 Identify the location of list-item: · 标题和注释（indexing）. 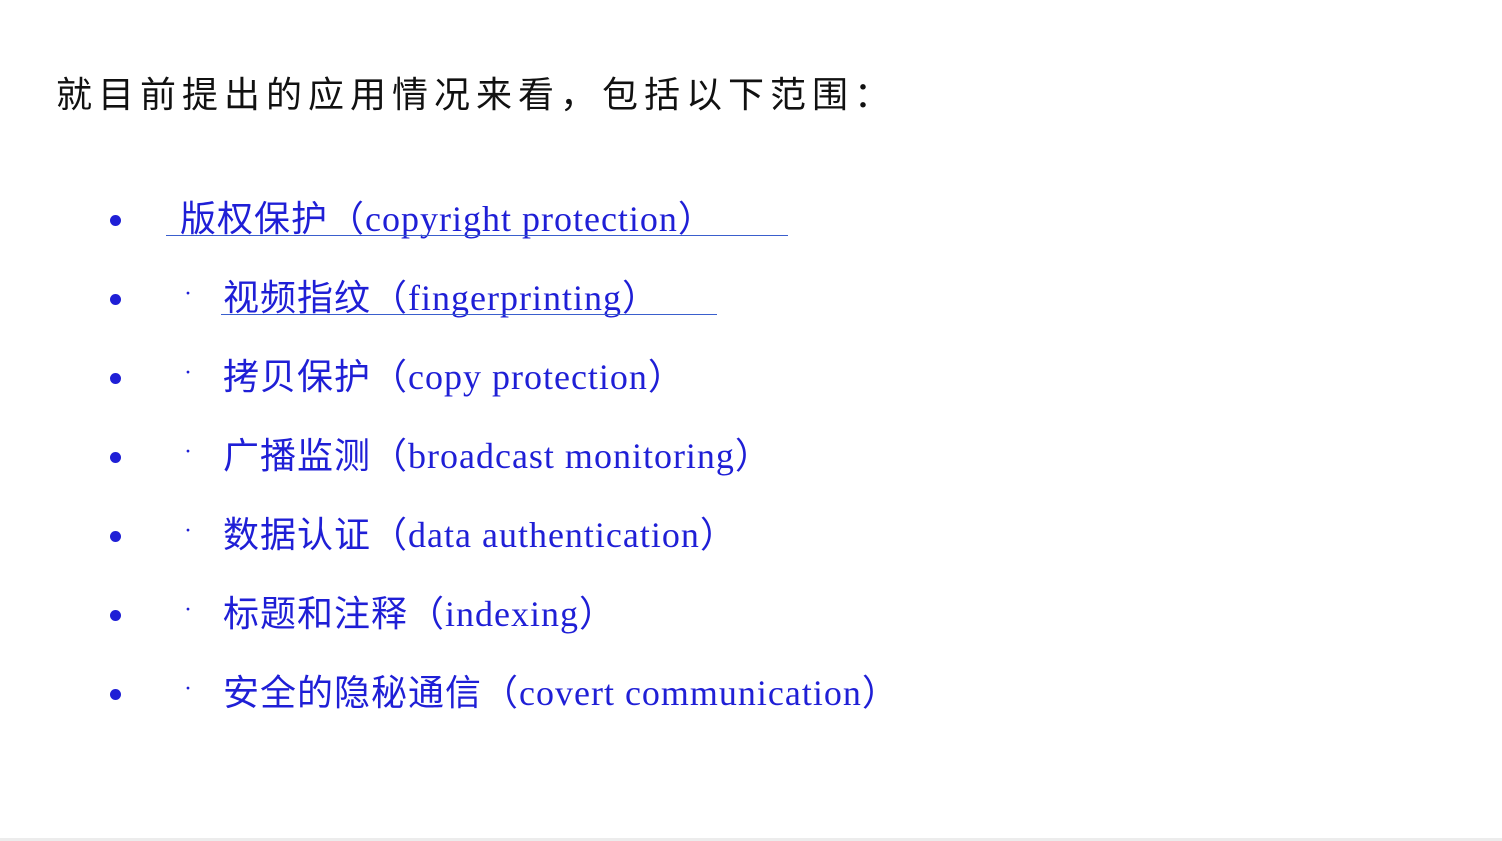
(600, 620).